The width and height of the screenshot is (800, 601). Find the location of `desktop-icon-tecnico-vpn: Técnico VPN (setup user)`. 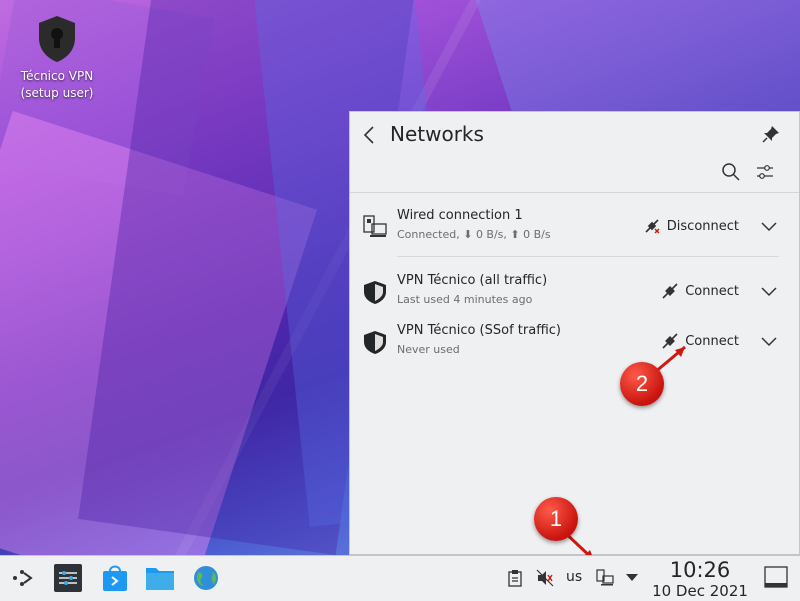

desktop-icon-tecnico-vpn: Técnico VPN (setup user) is located at coordinates (57, 58).